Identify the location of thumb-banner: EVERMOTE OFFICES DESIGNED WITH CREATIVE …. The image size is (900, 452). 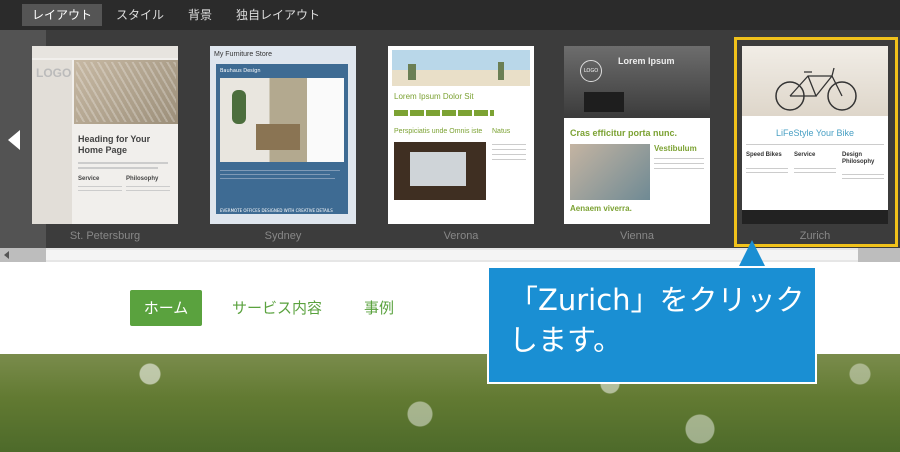
(276, 210).